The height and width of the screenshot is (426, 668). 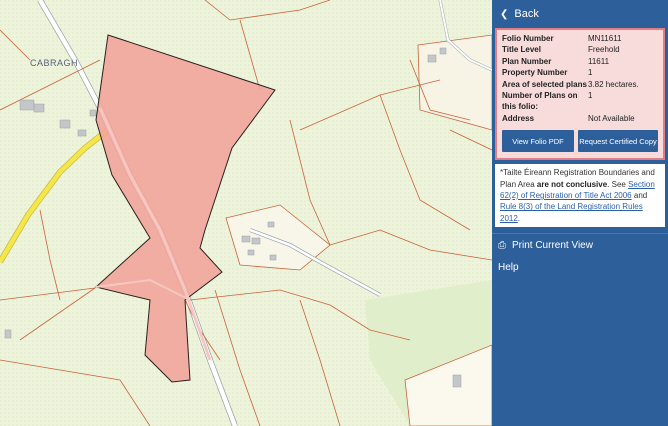 What do you see at coordinates (580, 38) in the screenshot?
I see `folio-row: Folio Number MN11611` at bounding box center [580, 38].